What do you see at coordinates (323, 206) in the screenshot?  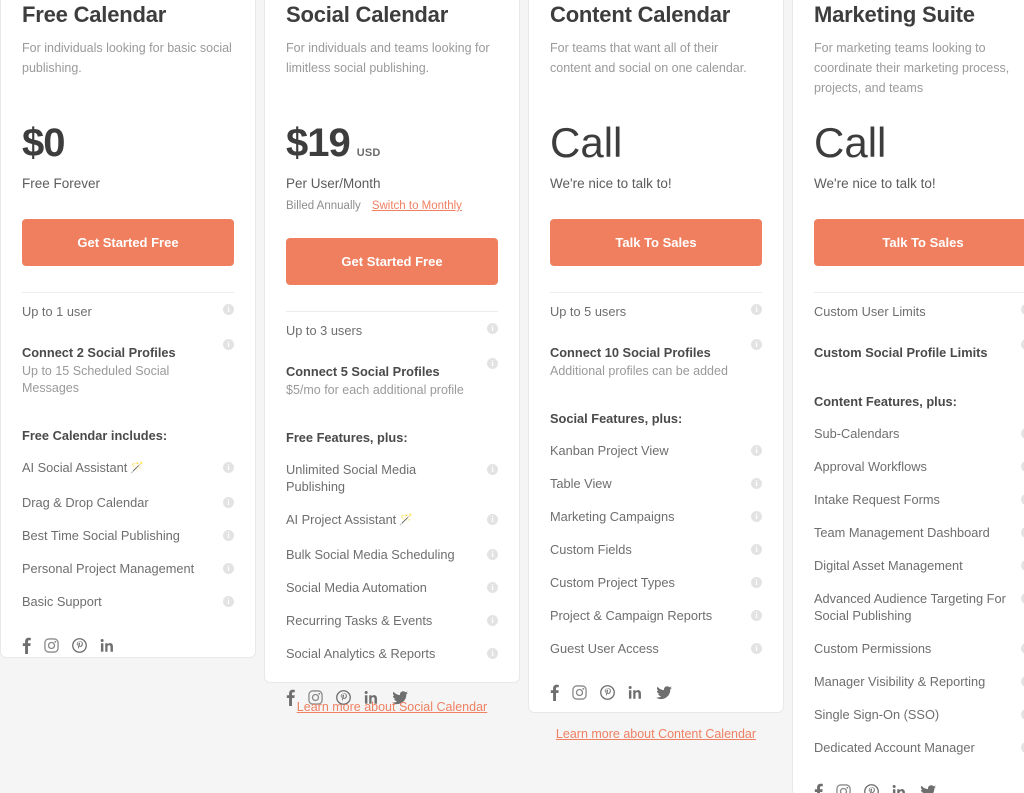 I see `billing-note: Billed Annually` at bounding box center [323, 206].